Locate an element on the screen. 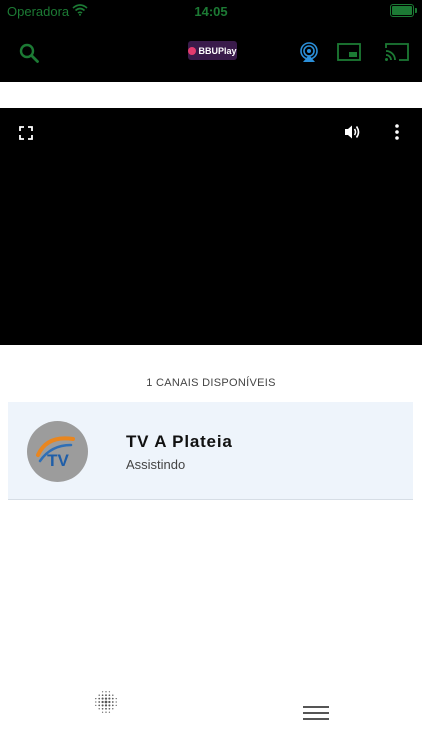 Image resolution: width=422 pixels, height=750 pixels. play-logo-icon is located at coordinates (192, 50).